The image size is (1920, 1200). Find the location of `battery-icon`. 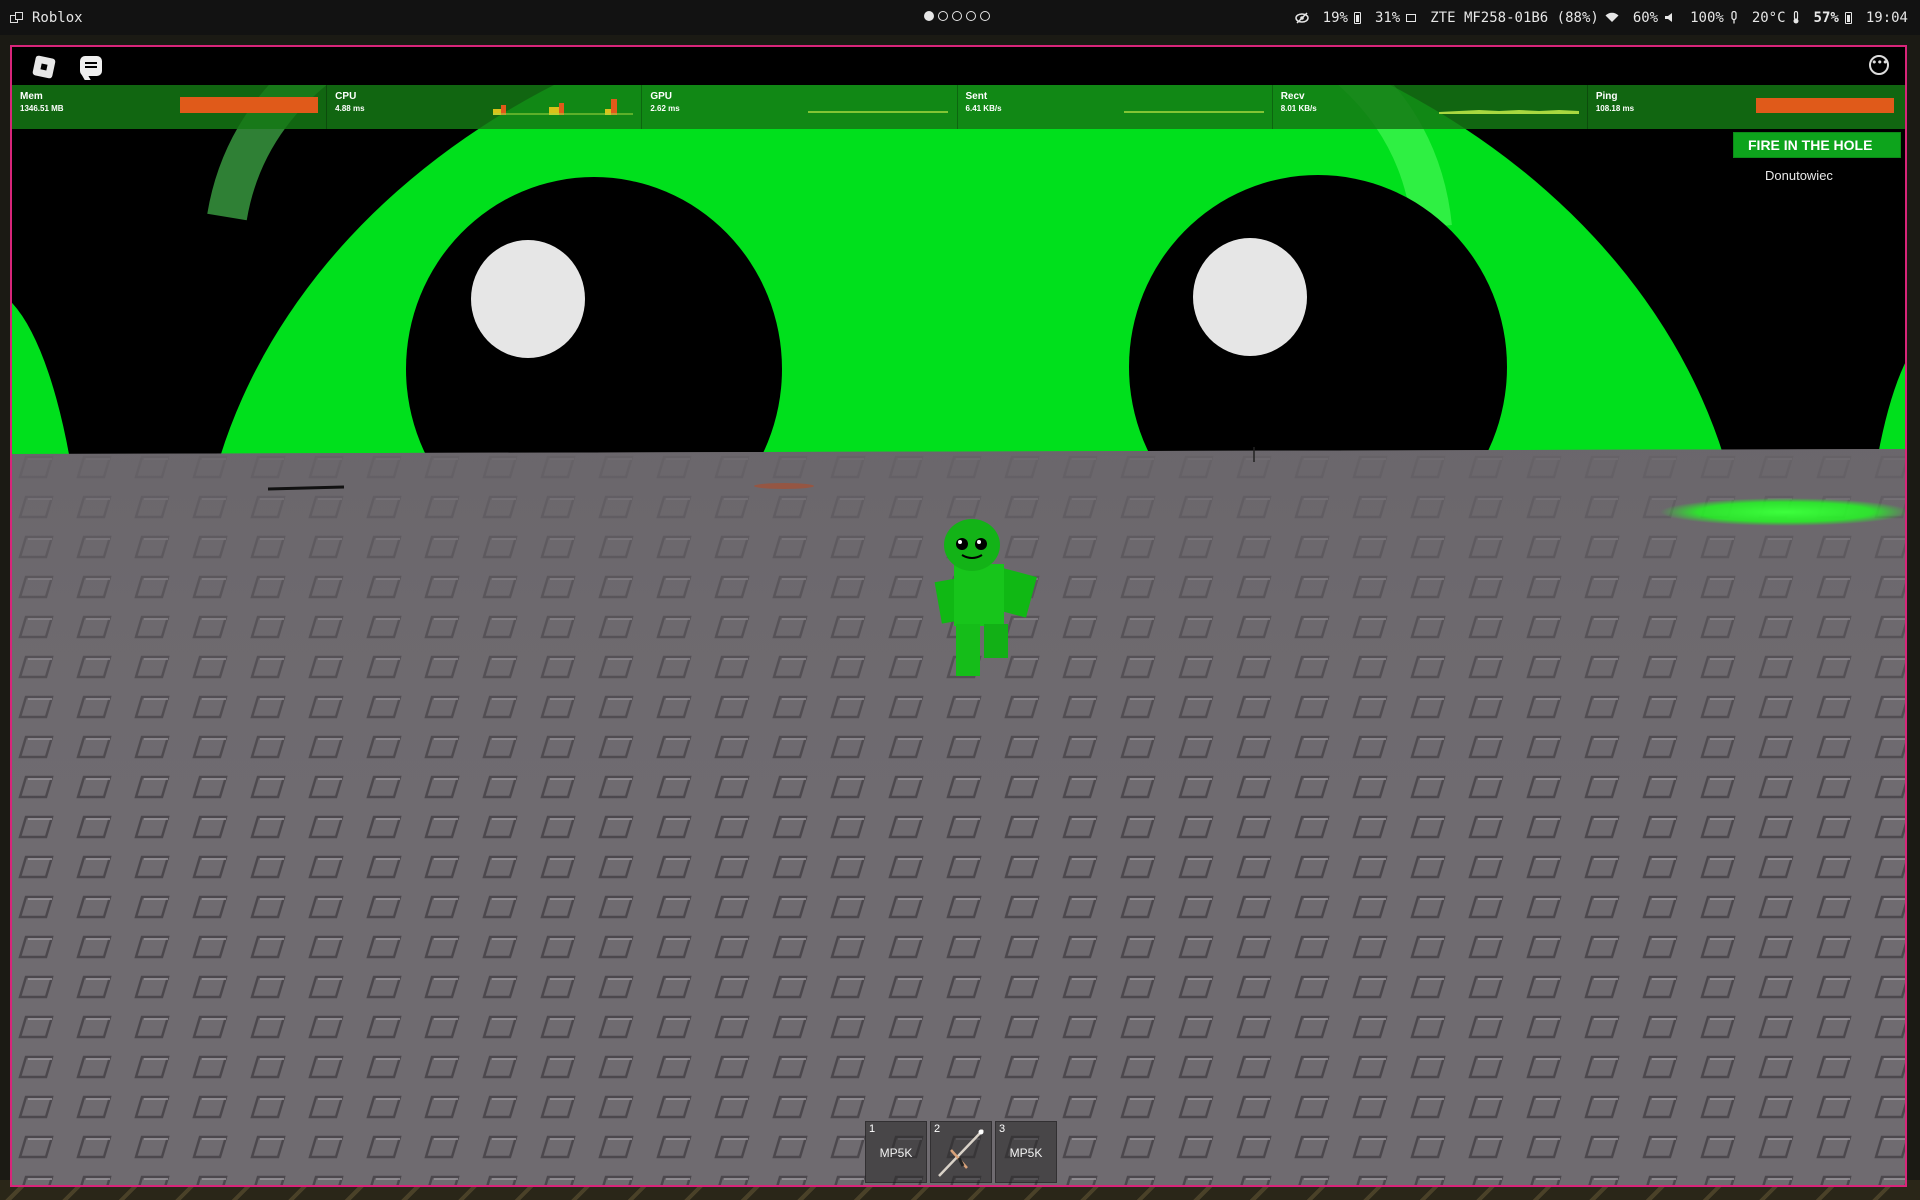

battery-icon is located at coordinates (1848, 17).